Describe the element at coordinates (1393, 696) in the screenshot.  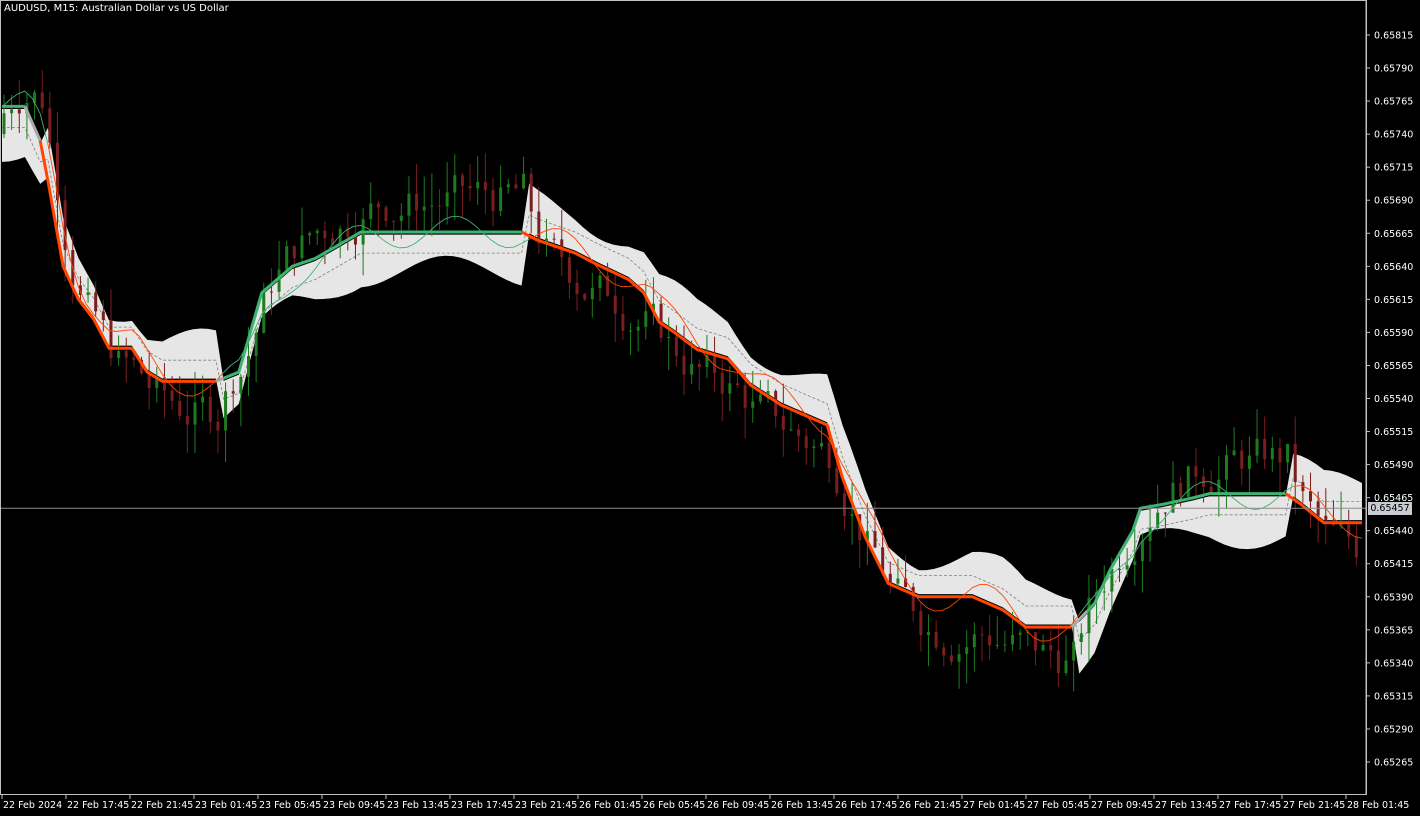
I see `price-label: 0.65315` at that location.